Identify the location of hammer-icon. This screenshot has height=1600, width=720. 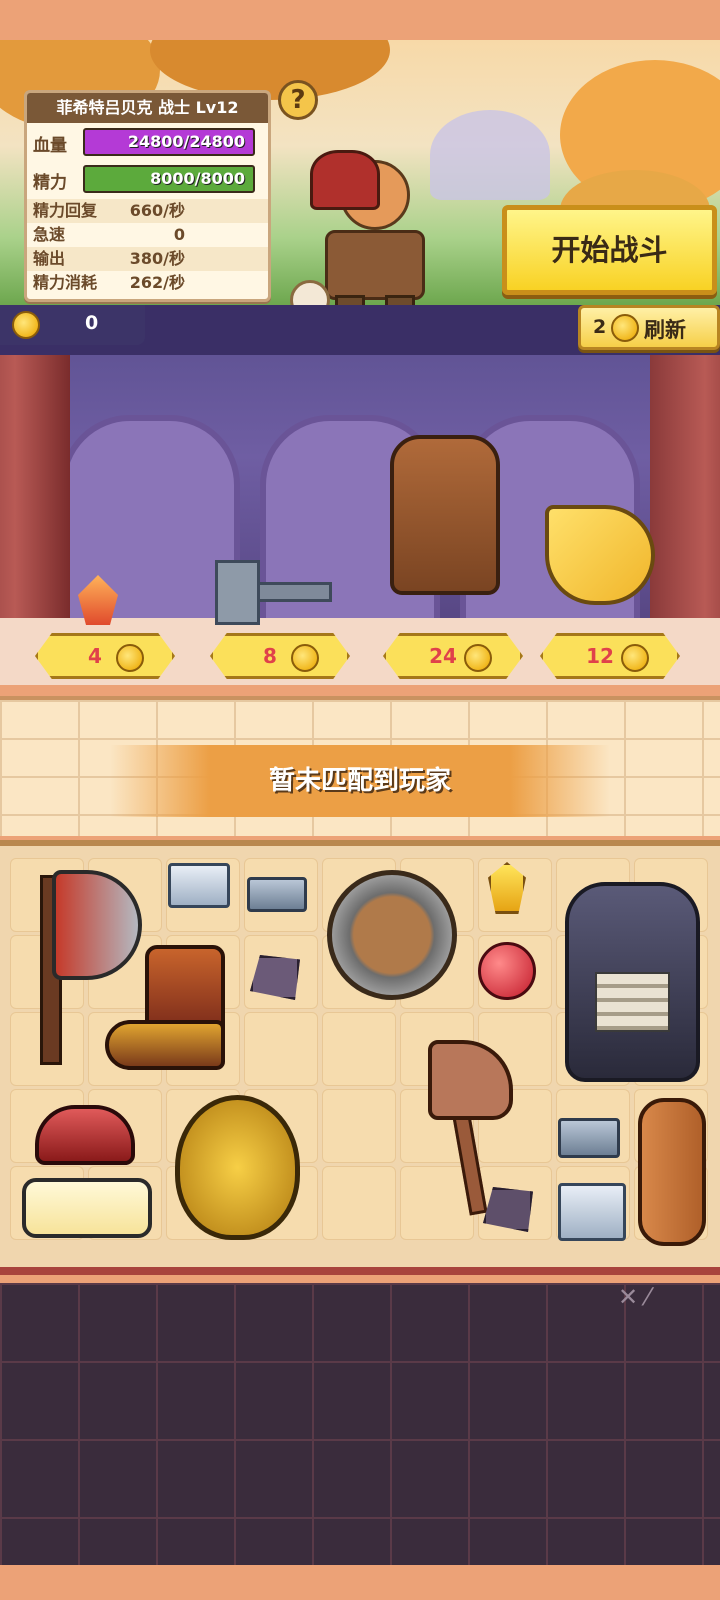
(275, 596).